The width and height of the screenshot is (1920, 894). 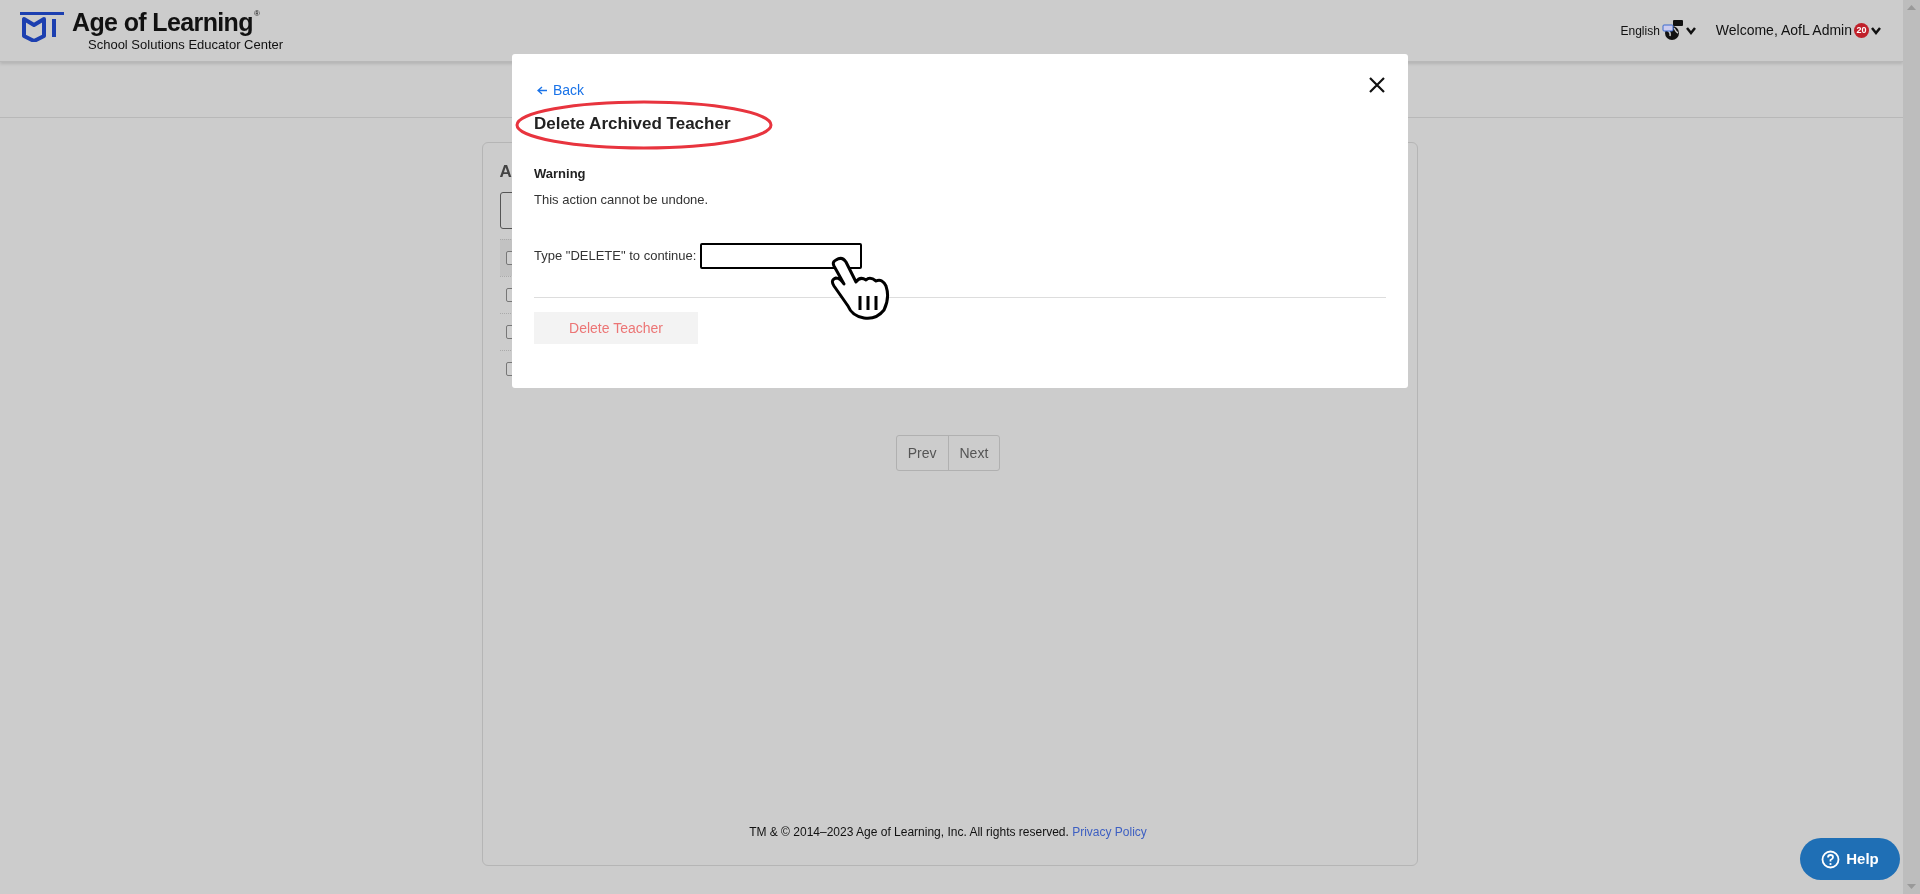 What do you see at coordinates (1831, 859) in the screenshot?
I see `question-icon` at bounding box center [1831, 859].